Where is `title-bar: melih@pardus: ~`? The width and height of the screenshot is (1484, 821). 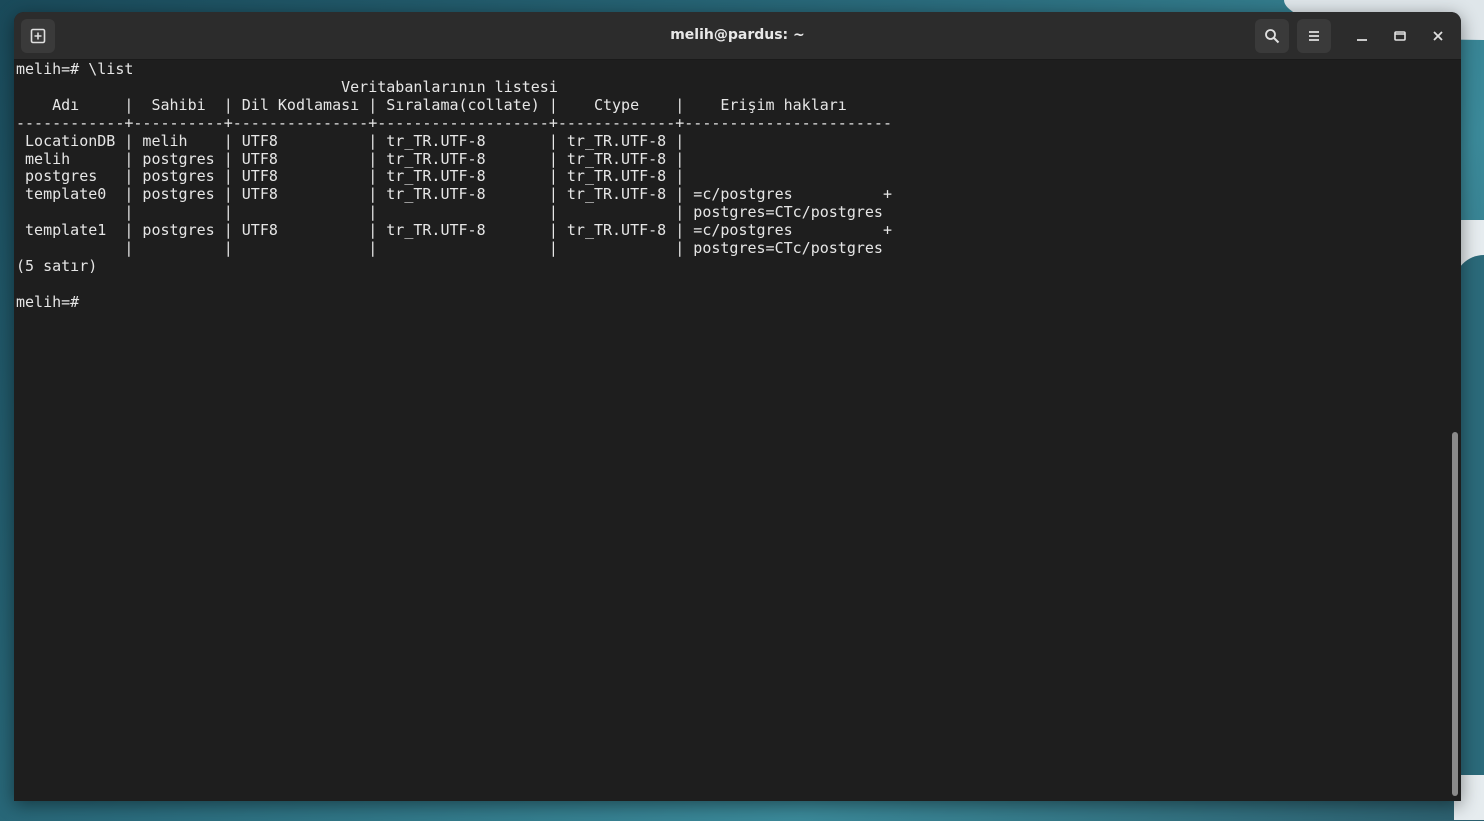 title-bar: melih@pardus: ~ is located at coordinates (737, 36).